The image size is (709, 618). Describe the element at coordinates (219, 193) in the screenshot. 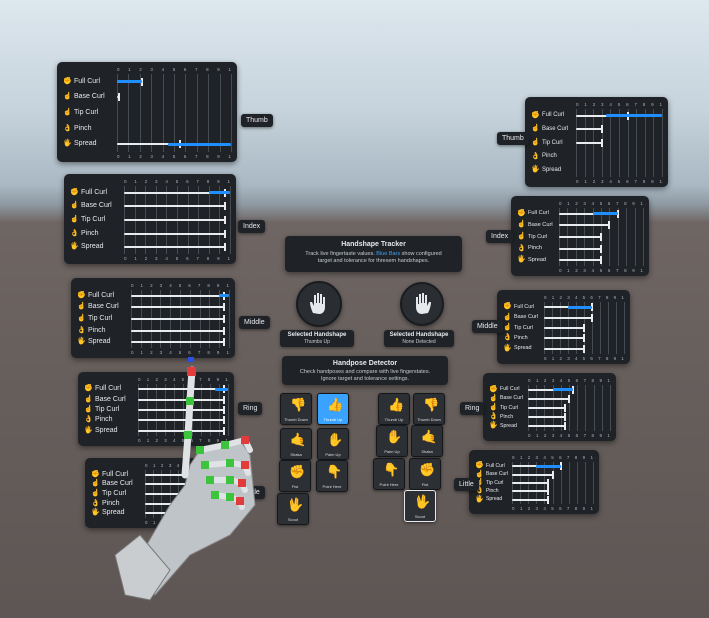

I see `target-tolerance-bar` at that location.